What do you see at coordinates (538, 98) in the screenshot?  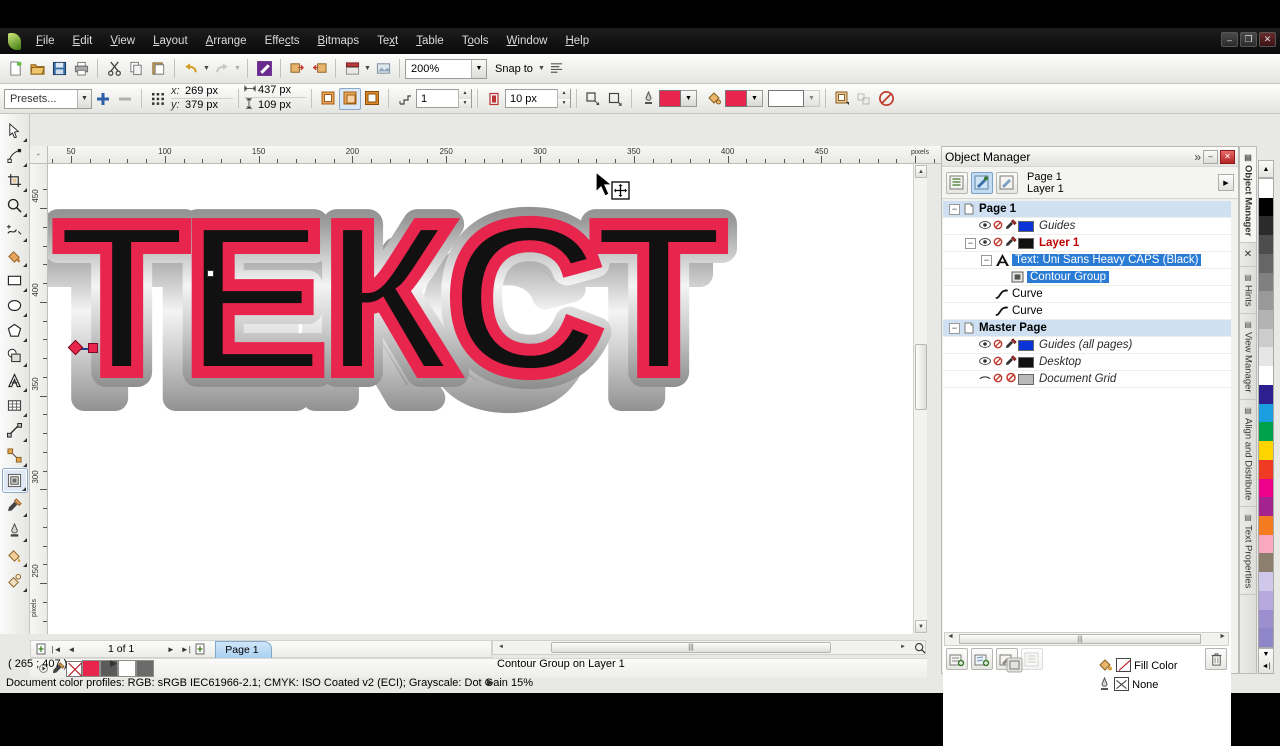 I see `contour-offset-field: 10 px ▲ ▼` at bounding box center [538, 98].